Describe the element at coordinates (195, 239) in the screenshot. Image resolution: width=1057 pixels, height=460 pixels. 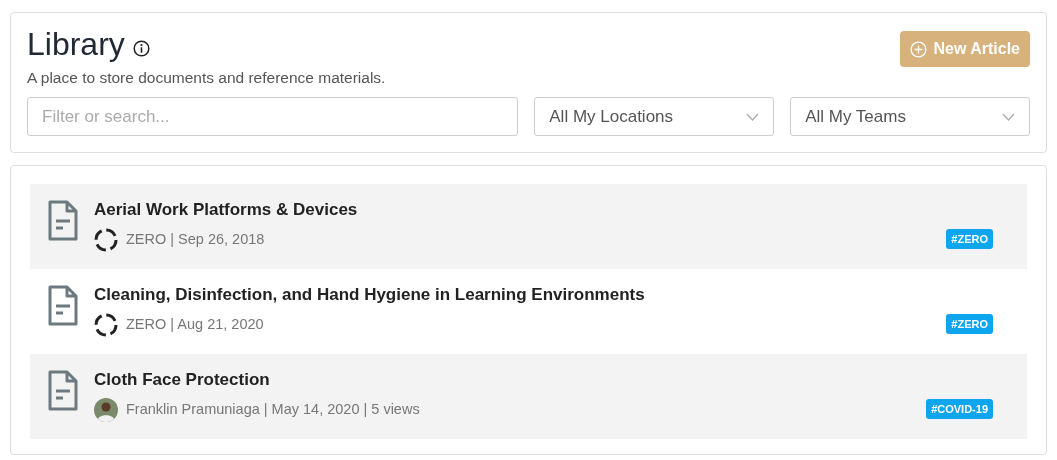
I see `article-meta: ZERO | Sep 26, 2018` at that location.